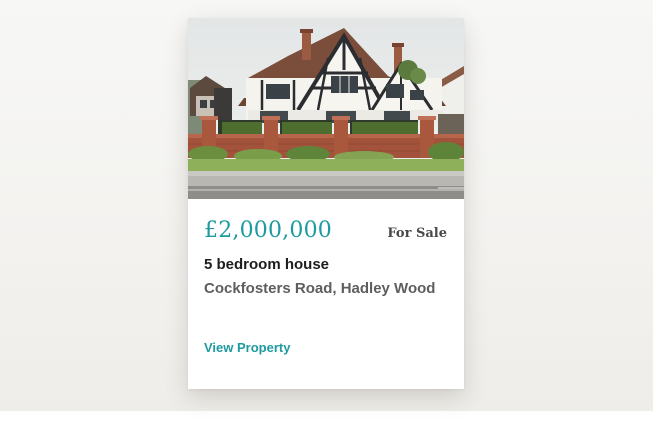  What do you see at coordinates (268, 230) in the screenshot?
I see `price: £2,000,000` at bounding box center [268, 230].